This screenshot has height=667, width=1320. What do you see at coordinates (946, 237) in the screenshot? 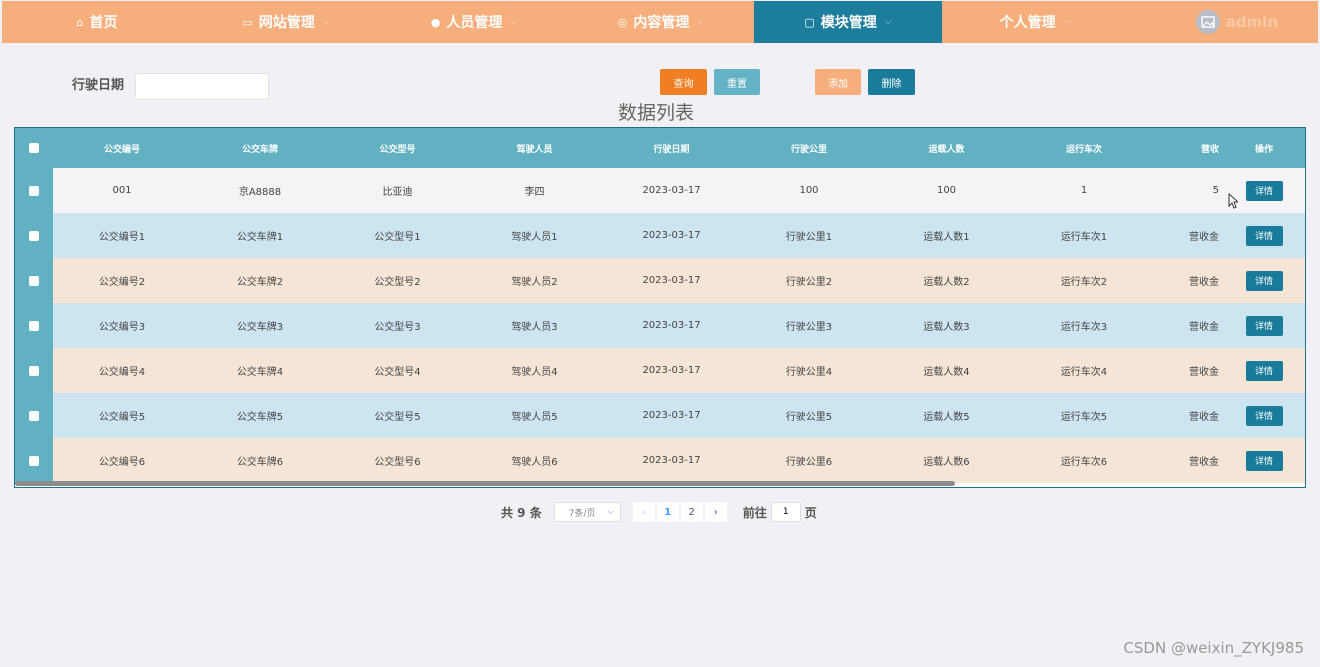
I see `table-cell: 运载人数1` at bounding box center [946, 237].